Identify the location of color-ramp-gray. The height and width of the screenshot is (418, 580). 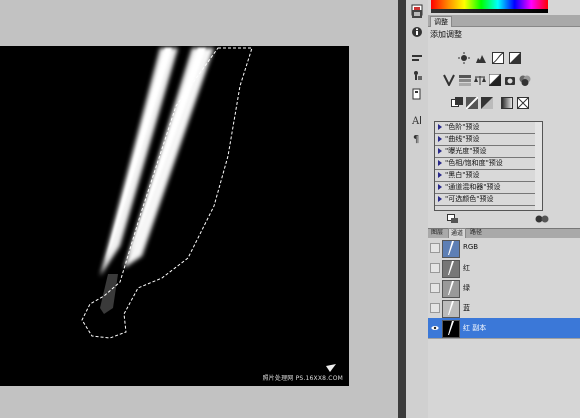
(489, 11).